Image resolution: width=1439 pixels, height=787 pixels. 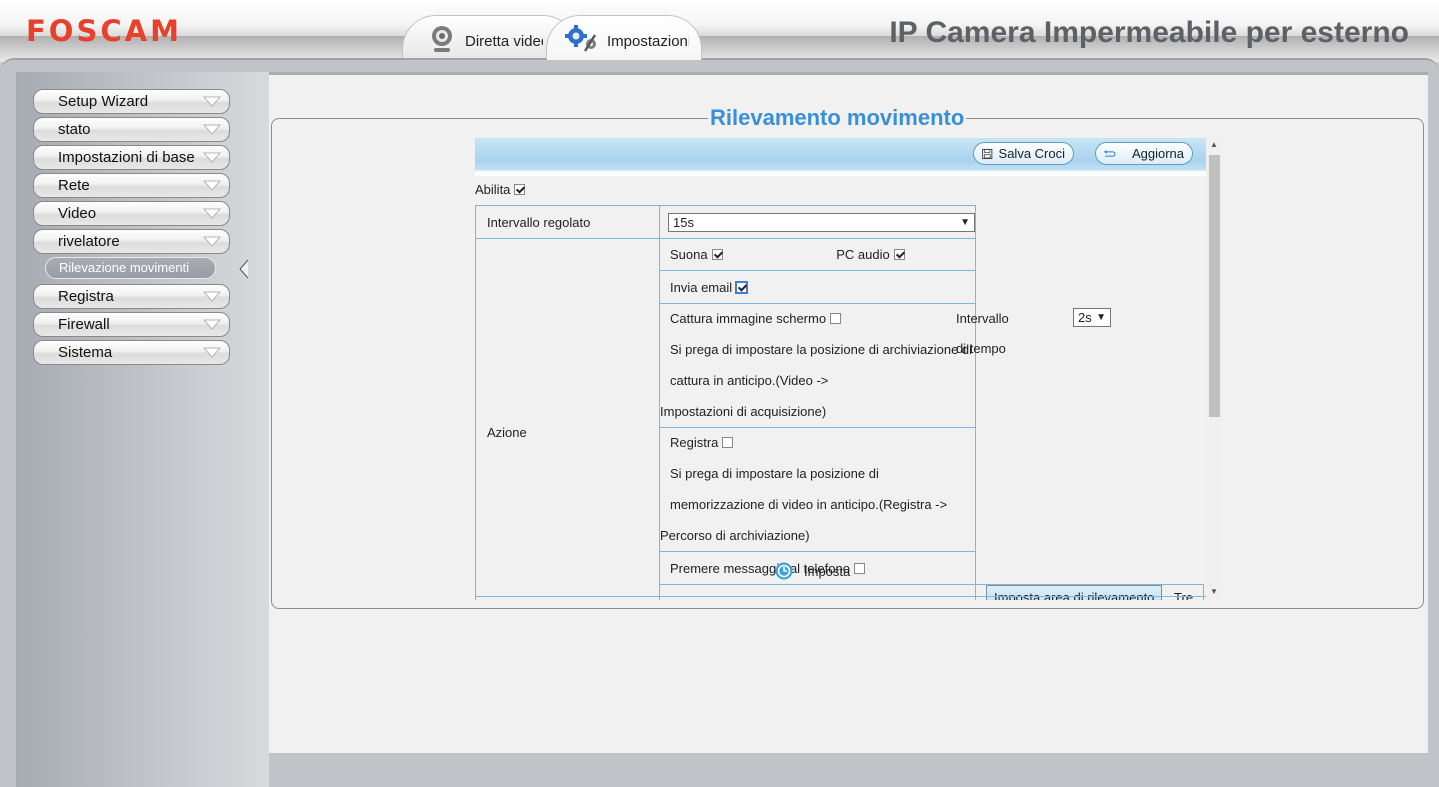 I want to click on sidebar-item-label: Registra, so click(x=86, y=296).